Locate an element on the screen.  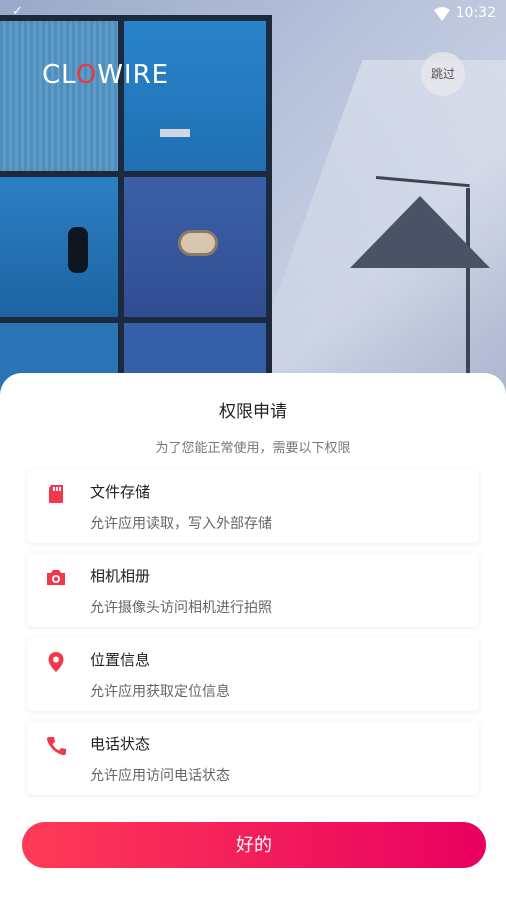
permission-title: 位置信息 is located at coordinates (120, 660).